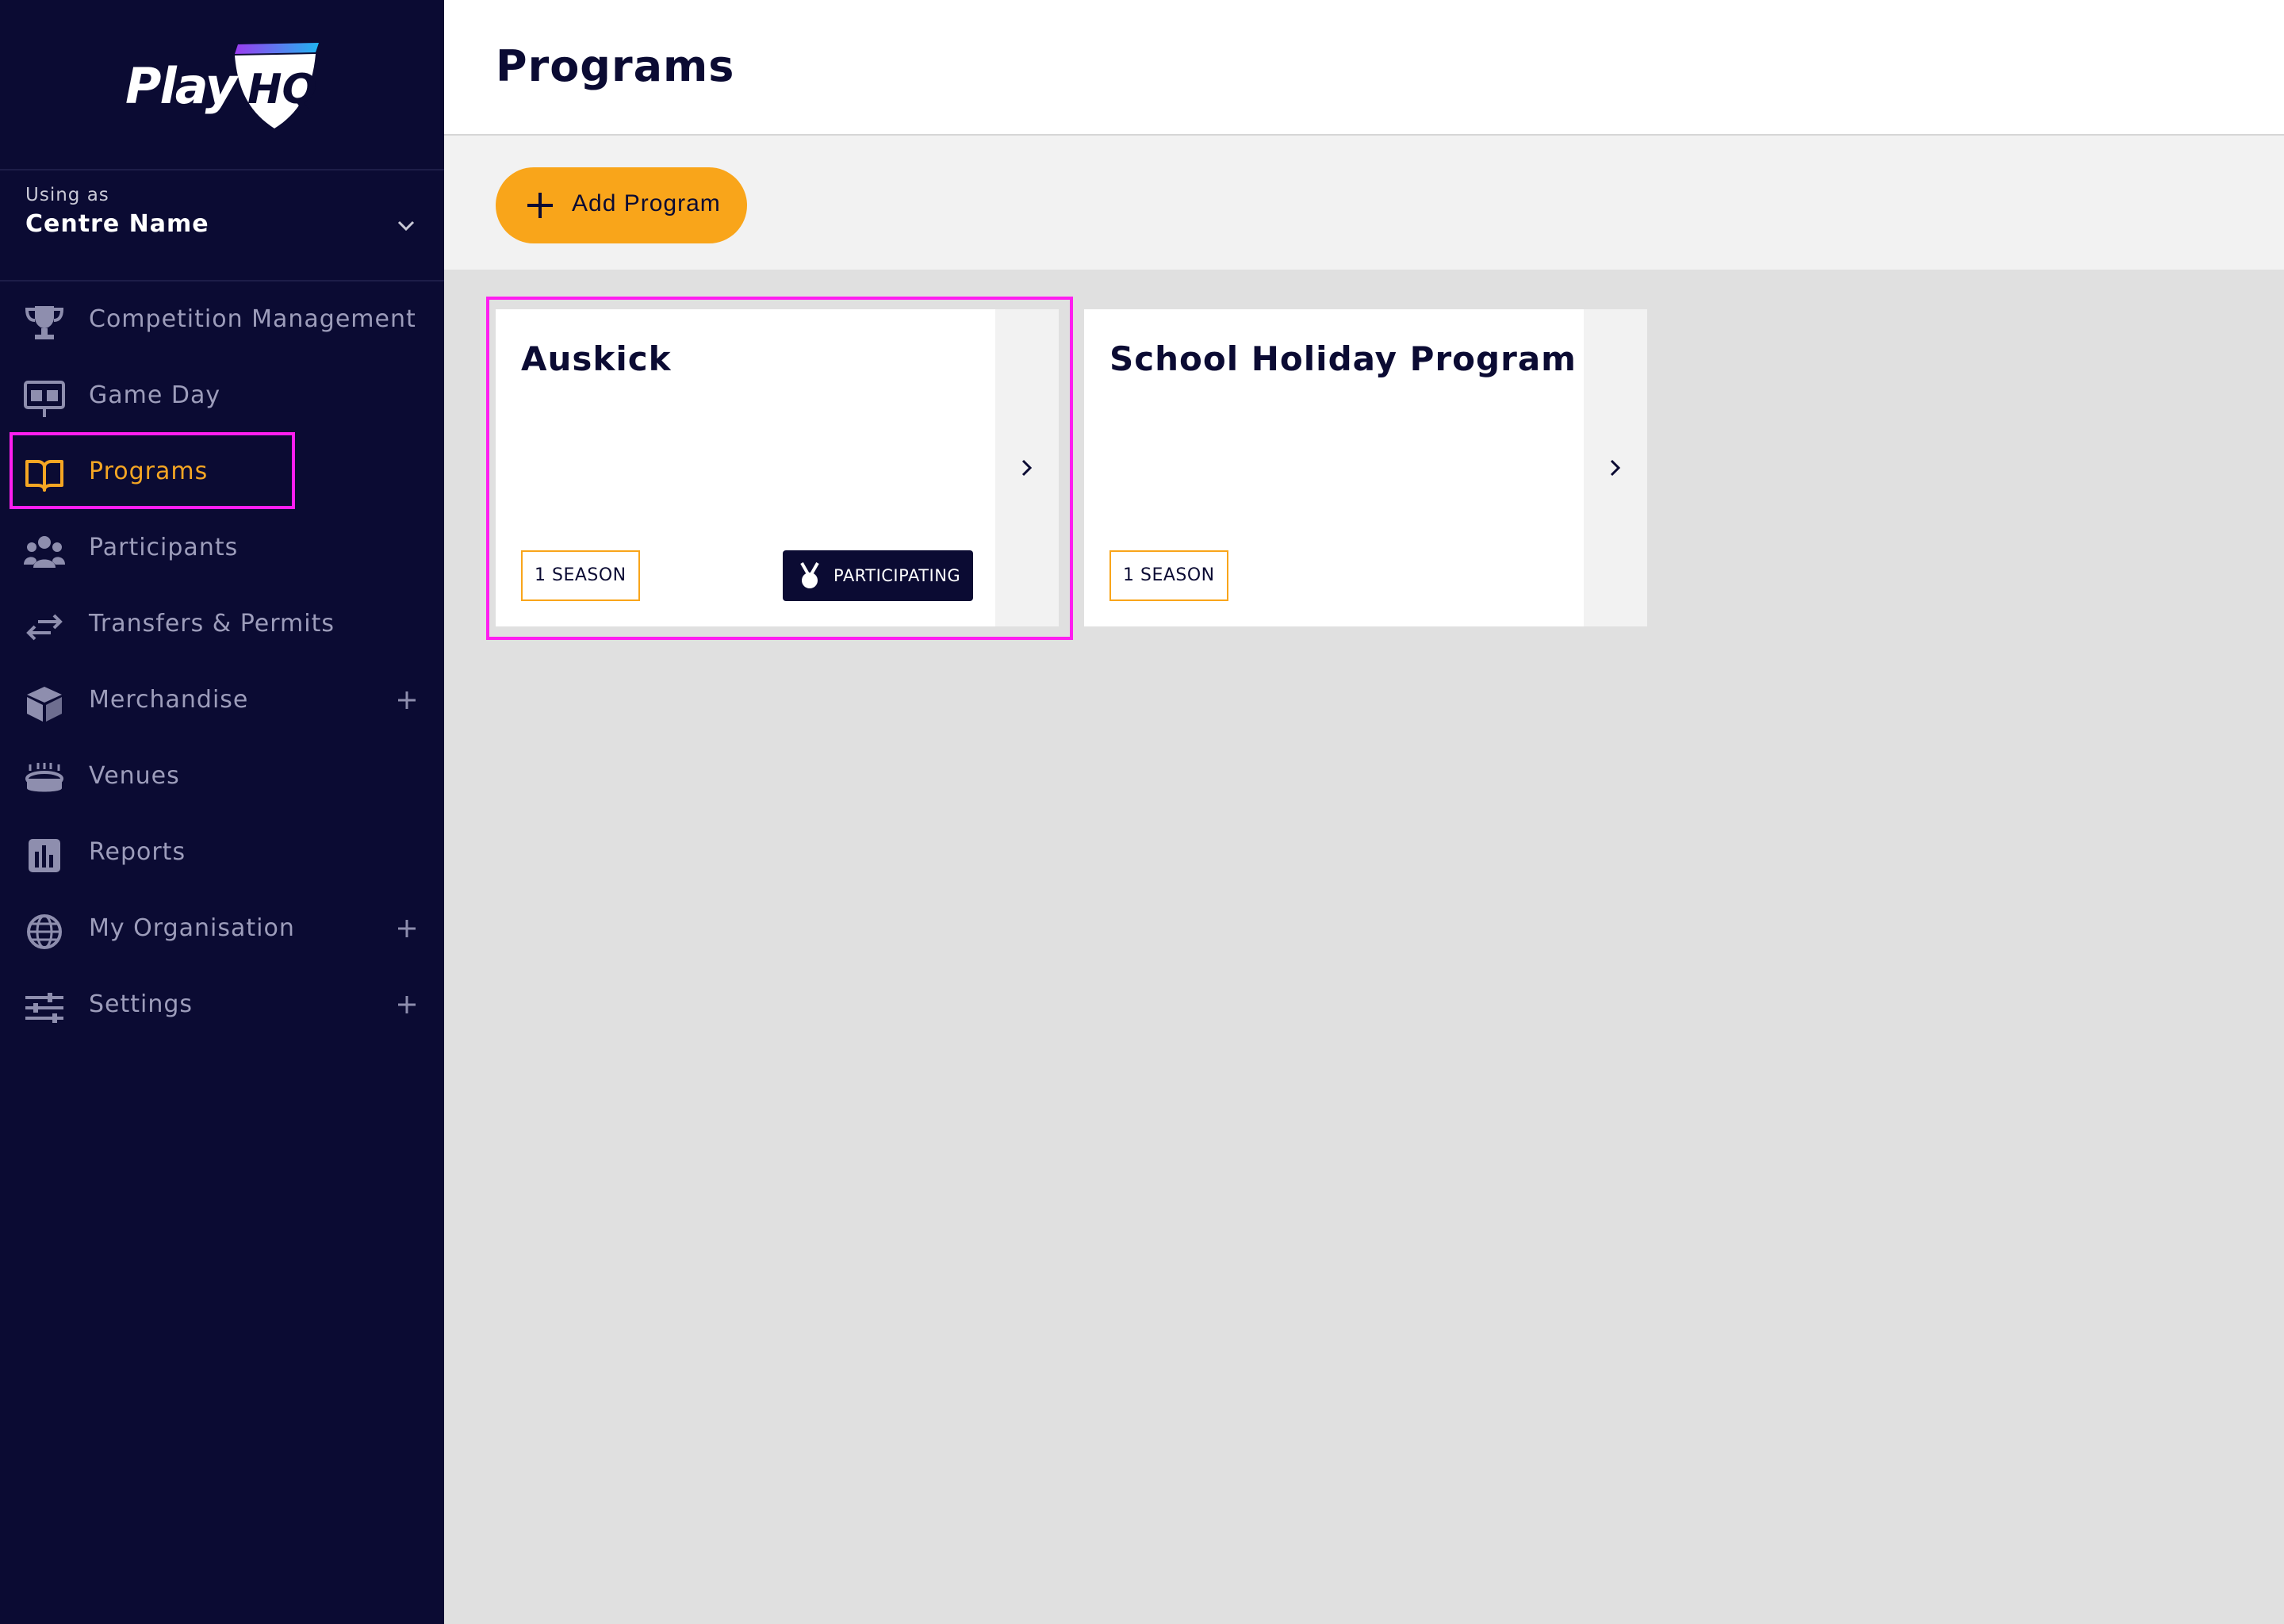 The width and height of the screenshot is (2284, 1624). What do you see at coordinates (1364, 68) in the screenshot?
I see `page-header: Programs` at bounding box center [1364, 68].